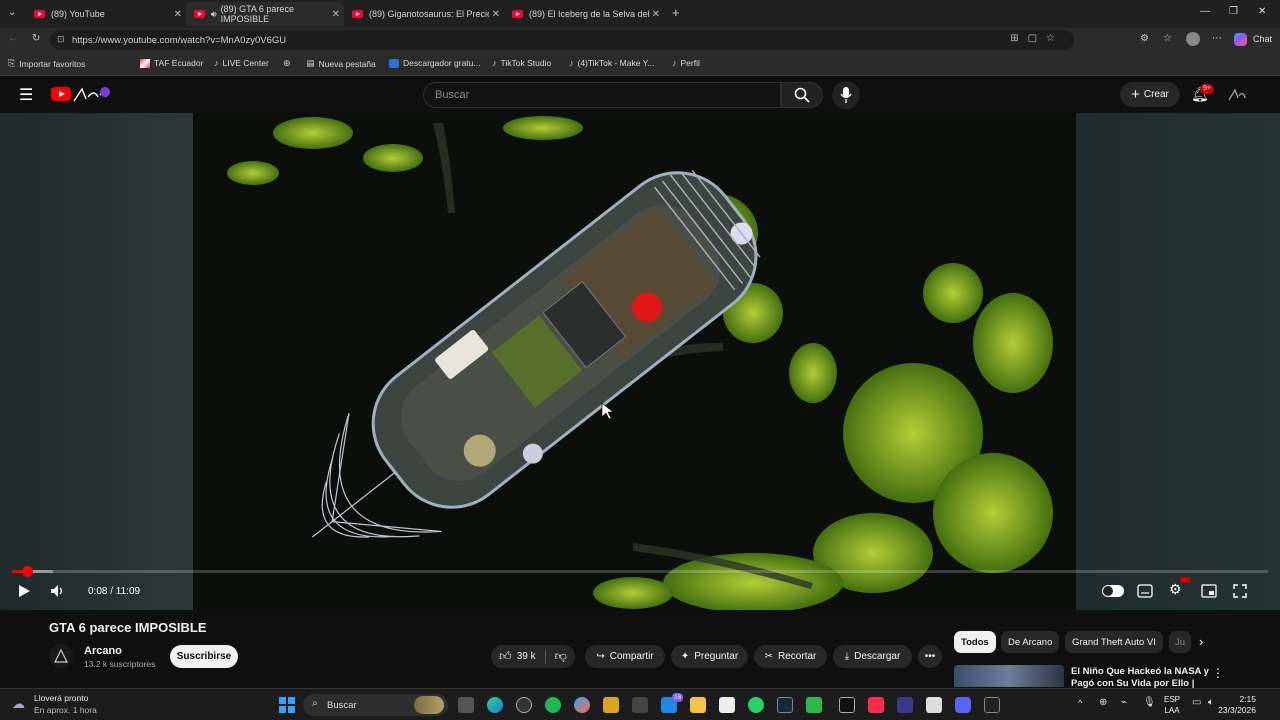 This screenshot has width=1280, height=720. What do you see at coordinates (640, 571) in the screenshot?
I see `progress-bar` at bounding box center [640, 571].